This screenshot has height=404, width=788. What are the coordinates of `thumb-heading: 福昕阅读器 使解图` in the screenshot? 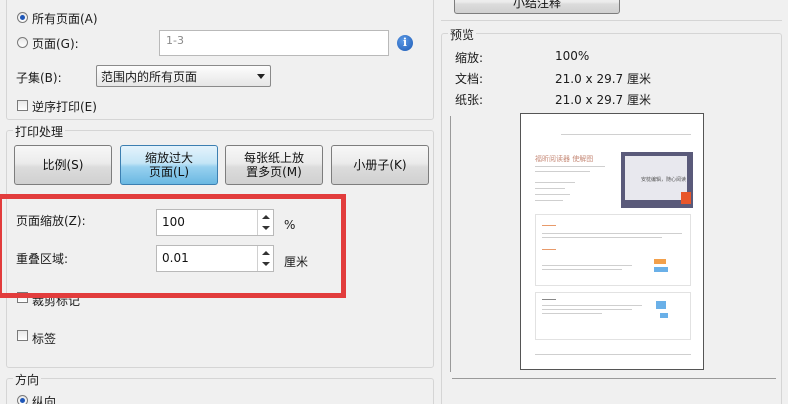 It's located at (564, 159).